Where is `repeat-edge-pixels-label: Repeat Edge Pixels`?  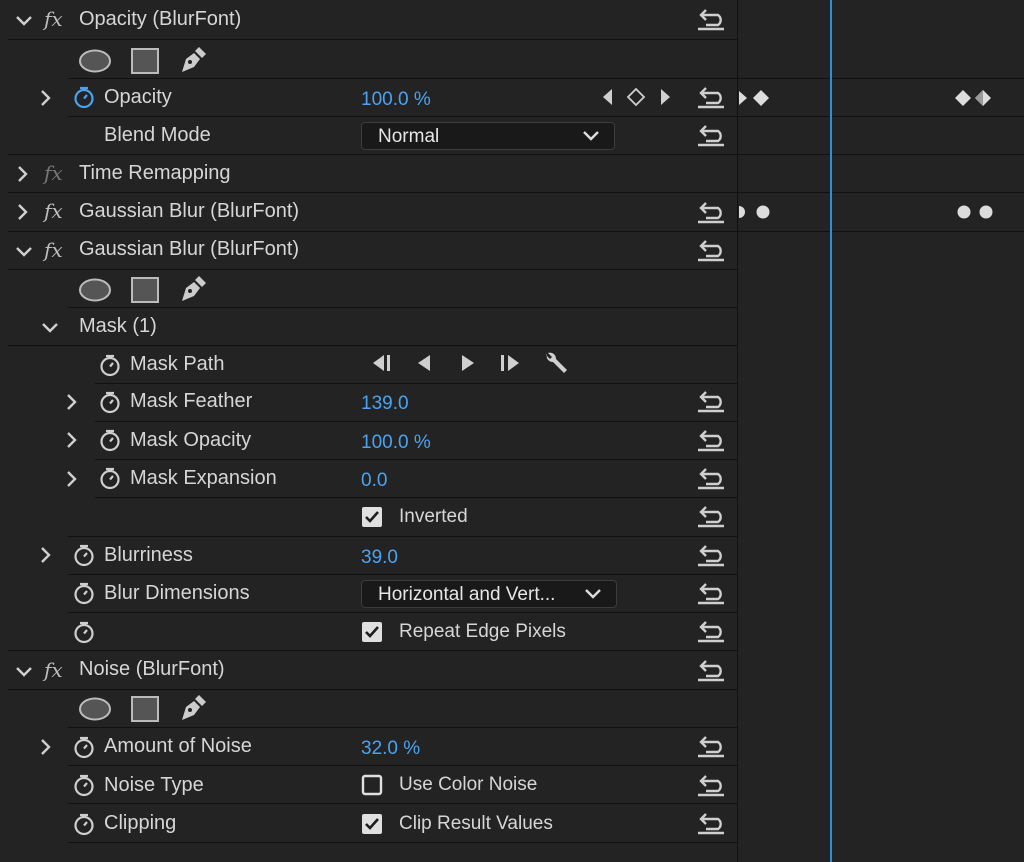
repeat-edge-pixels-label: Repeat Edge Pixels is located at coordinates (482, 631).